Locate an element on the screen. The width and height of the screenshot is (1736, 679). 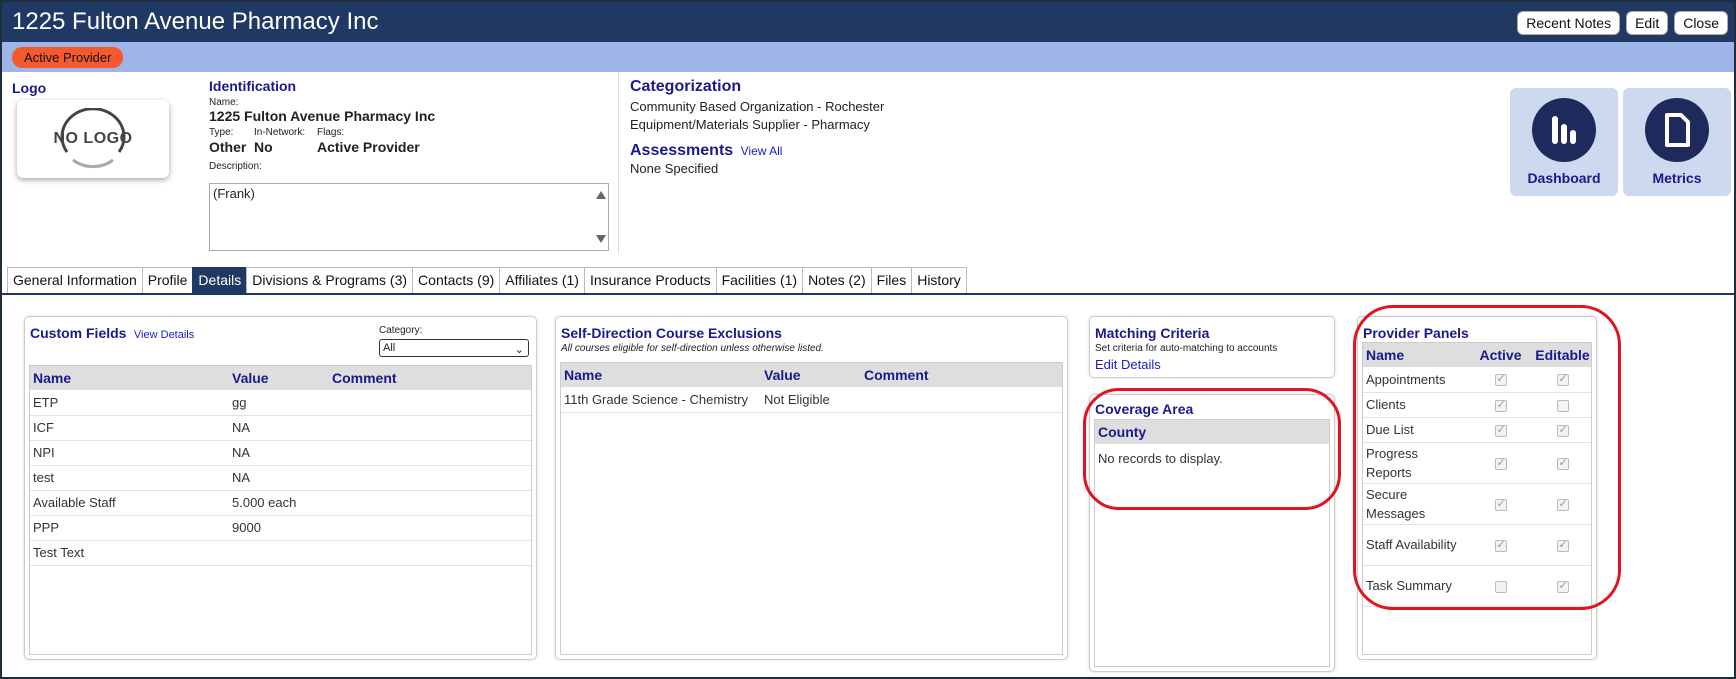
table-row: NPI NA is located at coordinates (280, 453).